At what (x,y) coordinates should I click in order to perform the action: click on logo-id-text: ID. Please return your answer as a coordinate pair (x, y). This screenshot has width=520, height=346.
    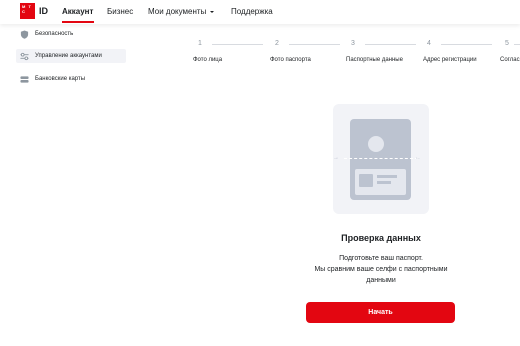
    Looking at the image, I should click on (43, 11).